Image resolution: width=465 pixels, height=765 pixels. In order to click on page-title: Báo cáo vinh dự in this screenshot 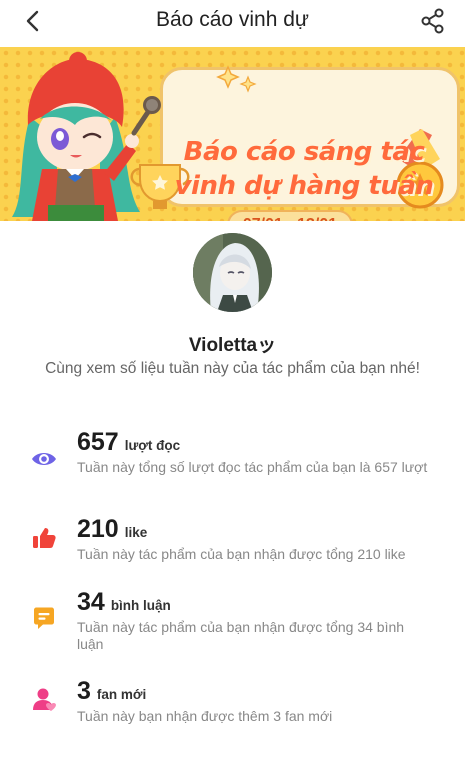, I will do `click(232, 19)`.